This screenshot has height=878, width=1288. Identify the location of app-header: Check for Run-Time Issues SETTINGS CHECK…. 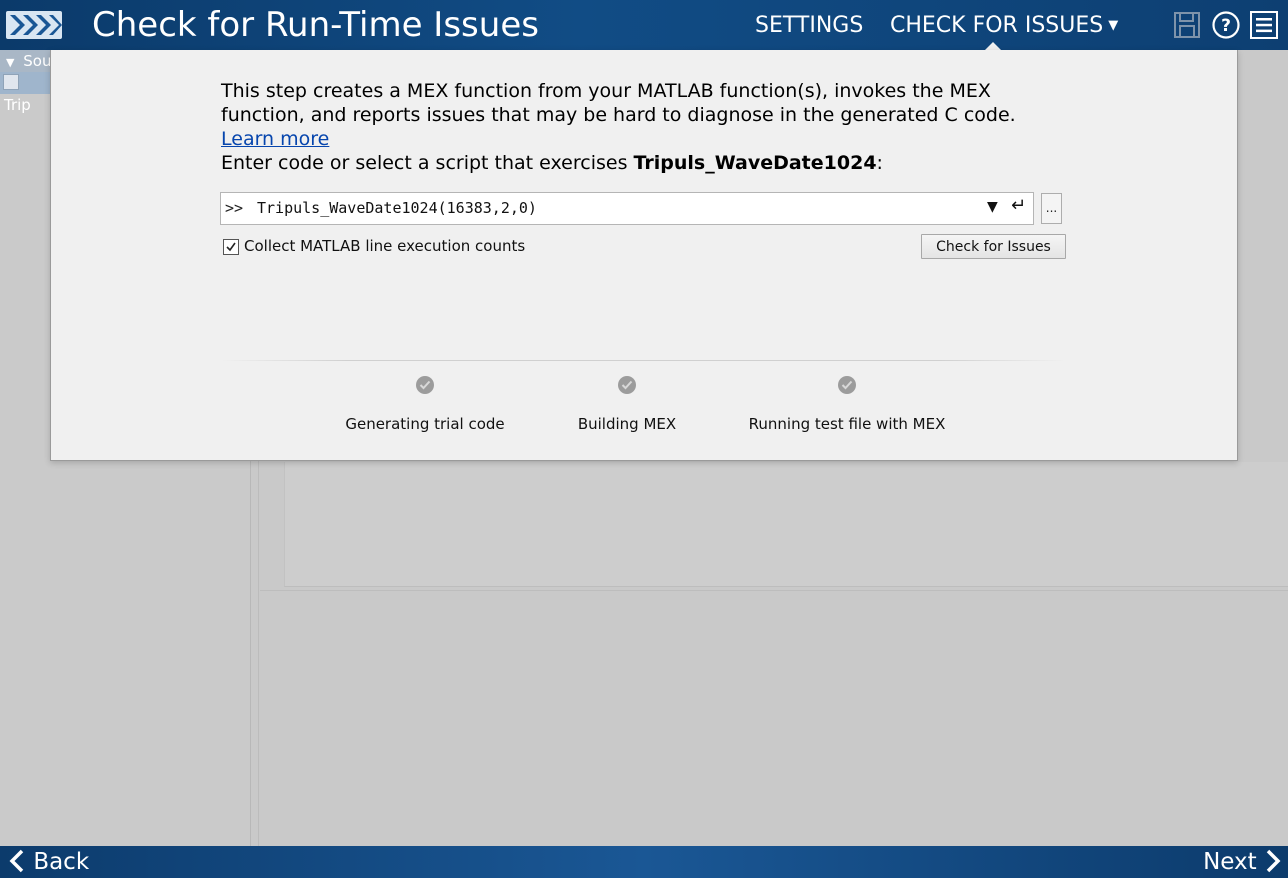
(644, 25).